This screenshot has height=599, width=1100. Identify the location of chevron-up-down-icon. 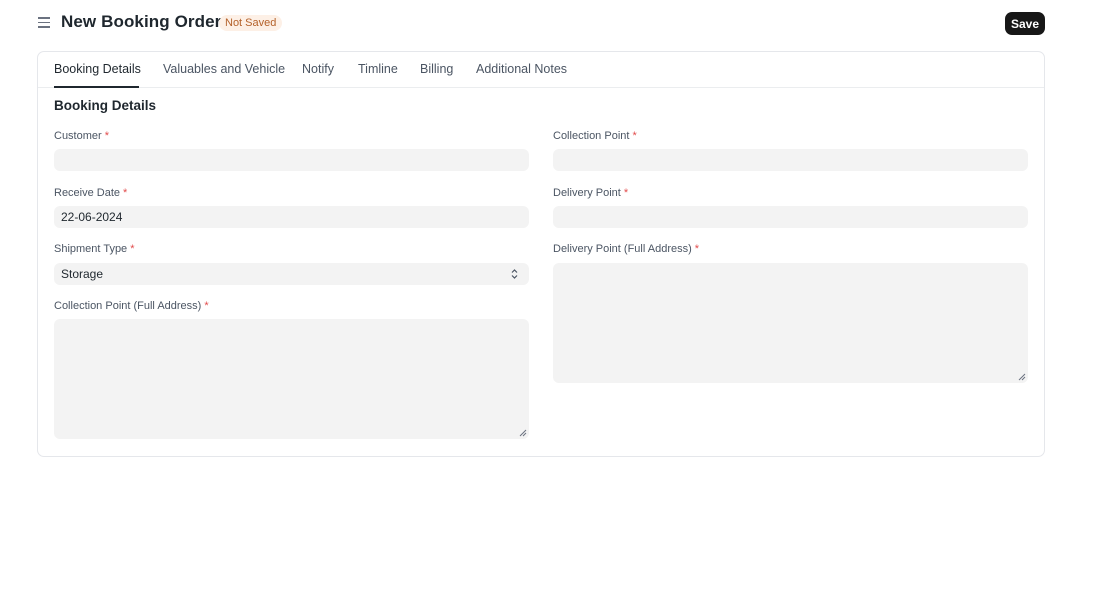
(514, 274).